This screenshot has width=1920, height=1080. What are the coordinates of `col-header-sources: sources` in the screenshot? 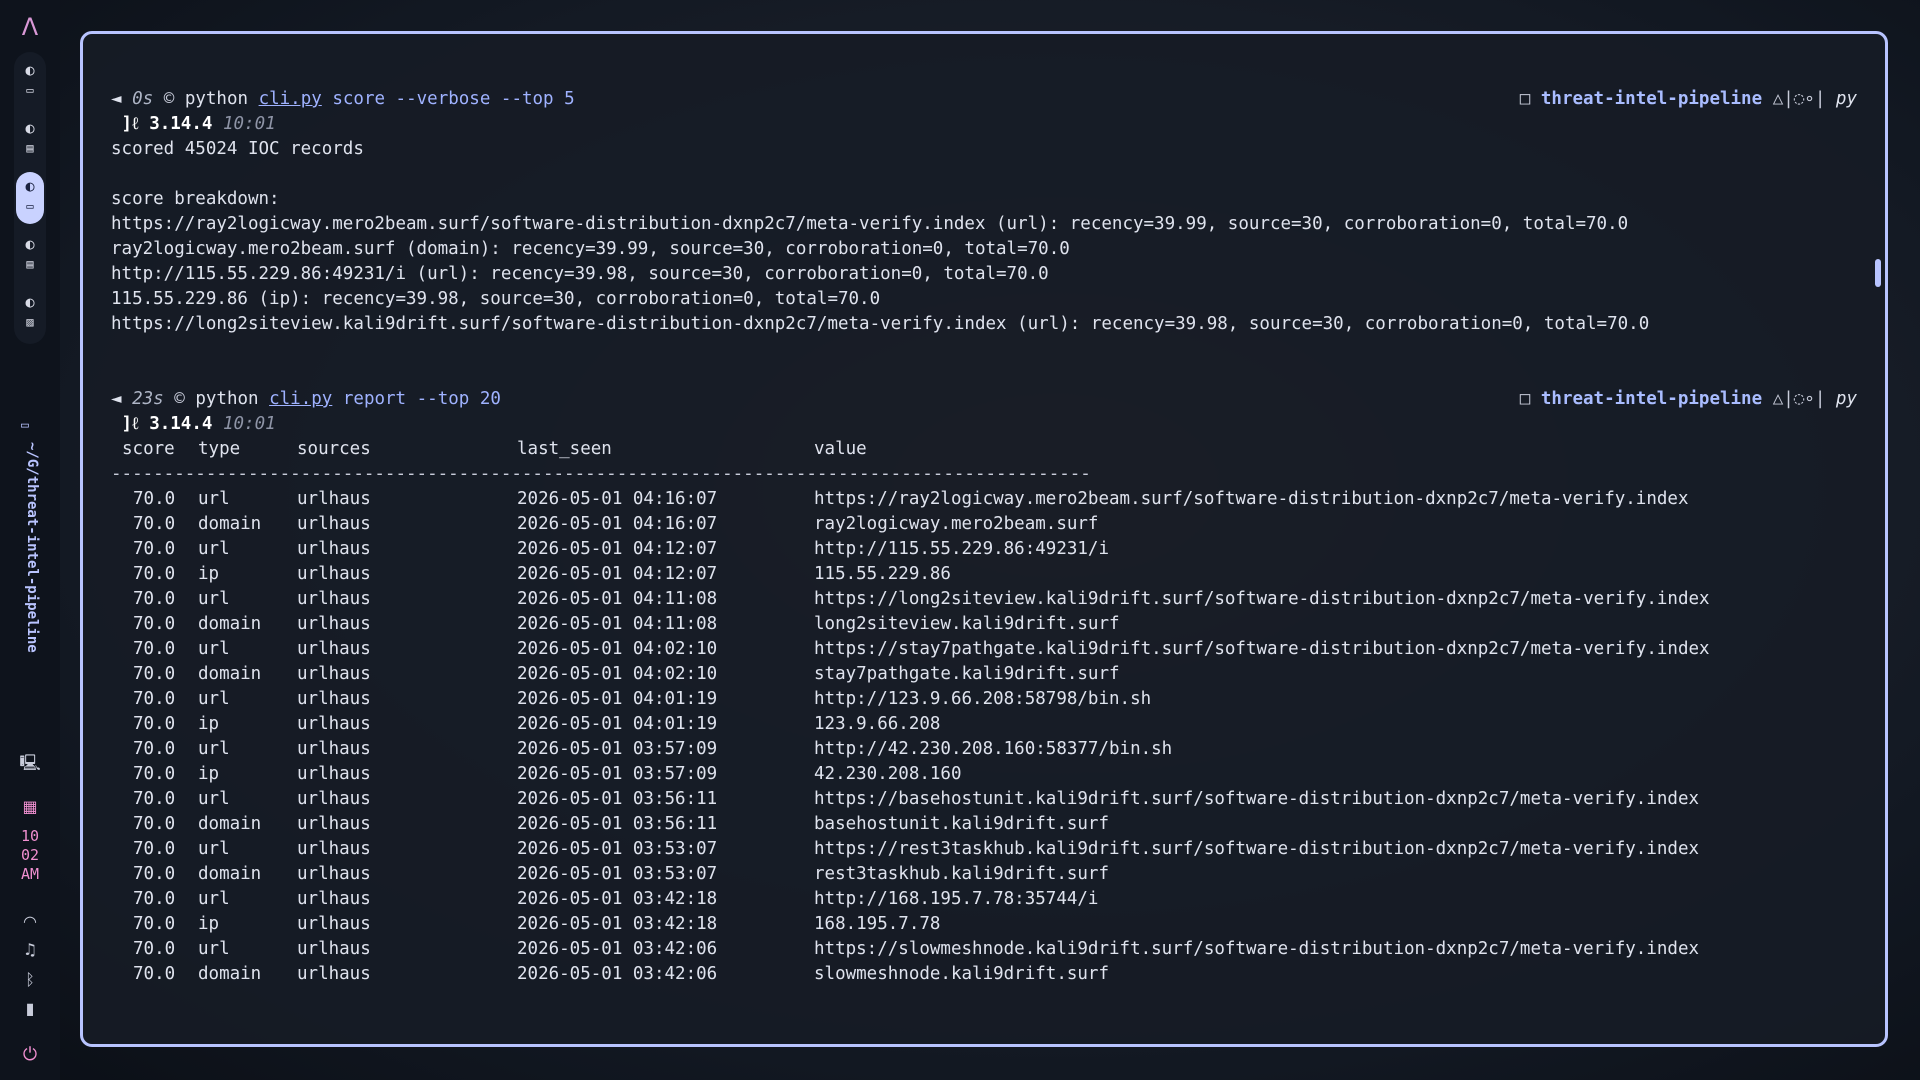 It's located at (334, 449).